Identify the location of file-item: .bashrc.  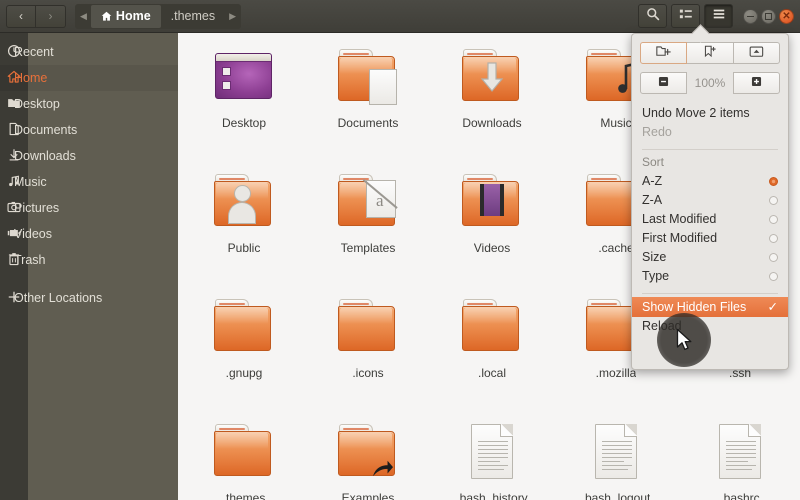
(739, 456).